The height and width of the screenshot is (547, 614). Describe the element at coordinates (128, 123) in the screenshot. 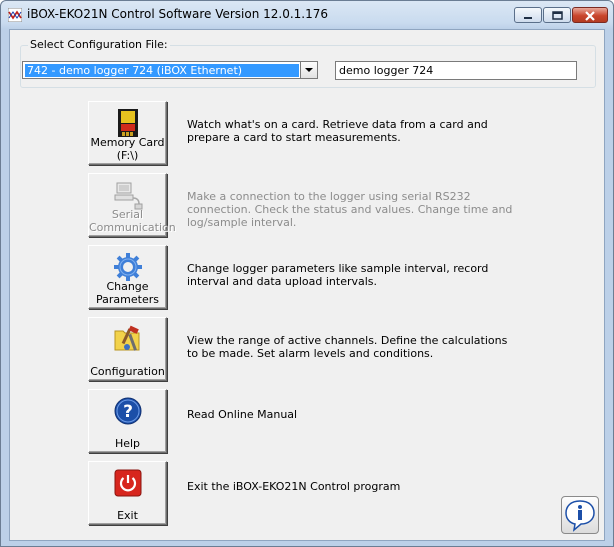

I see `memory-card-icon` at that location.